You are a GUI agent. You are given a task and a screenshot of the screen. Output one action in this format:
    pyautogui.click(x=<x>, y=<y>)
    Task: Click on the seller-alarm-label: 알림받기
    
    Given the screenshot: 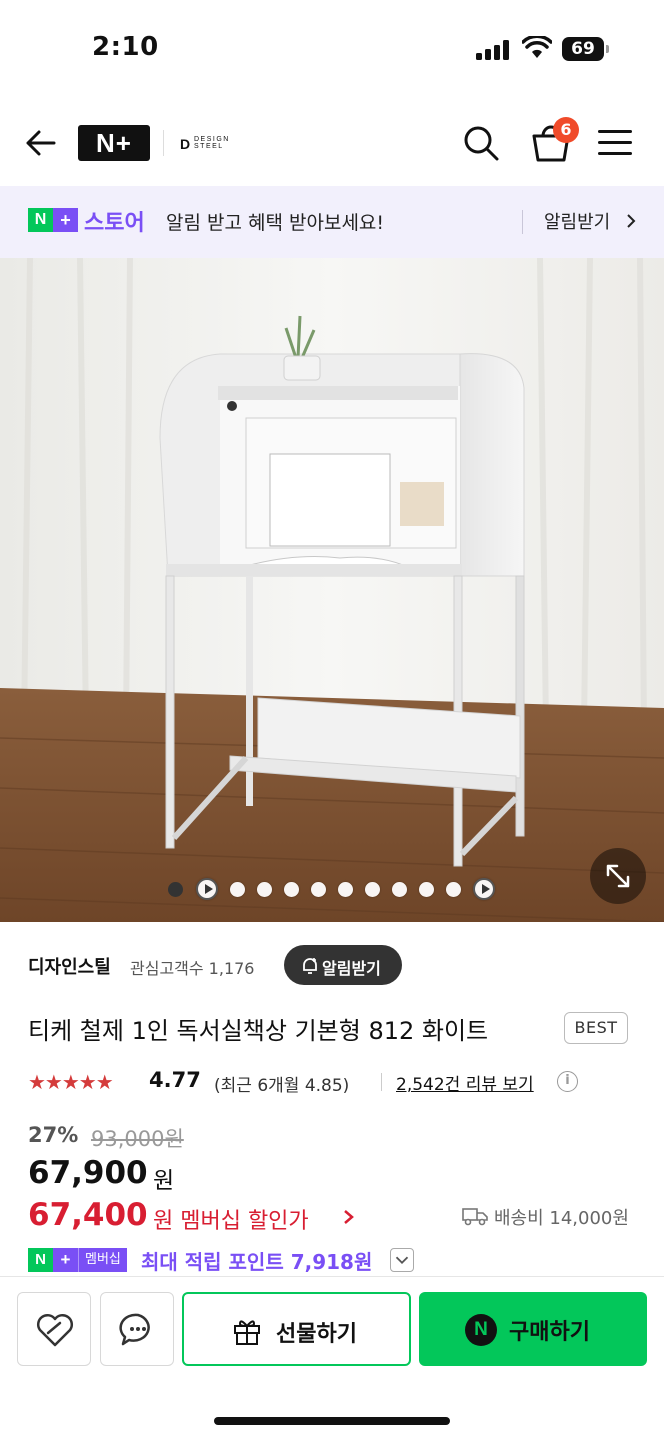 What is the action you would take?
    pyautogui.click(x=351, y=968)
    